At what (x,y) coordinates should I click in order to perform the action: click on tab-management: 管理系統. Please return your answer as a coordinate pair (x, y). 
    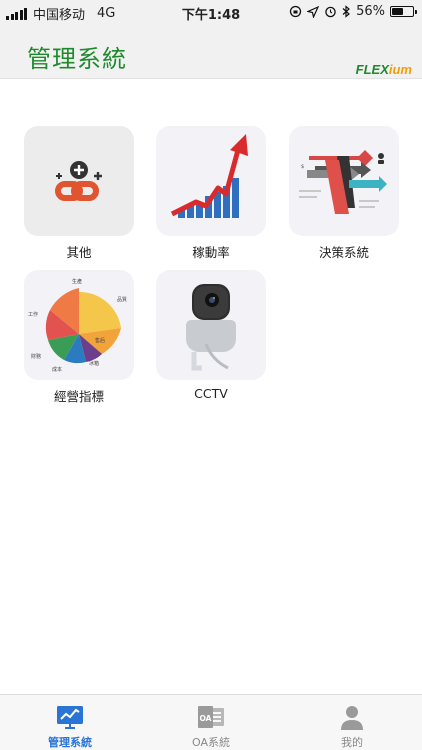
    Looking at the image, I should click on (70, 722).